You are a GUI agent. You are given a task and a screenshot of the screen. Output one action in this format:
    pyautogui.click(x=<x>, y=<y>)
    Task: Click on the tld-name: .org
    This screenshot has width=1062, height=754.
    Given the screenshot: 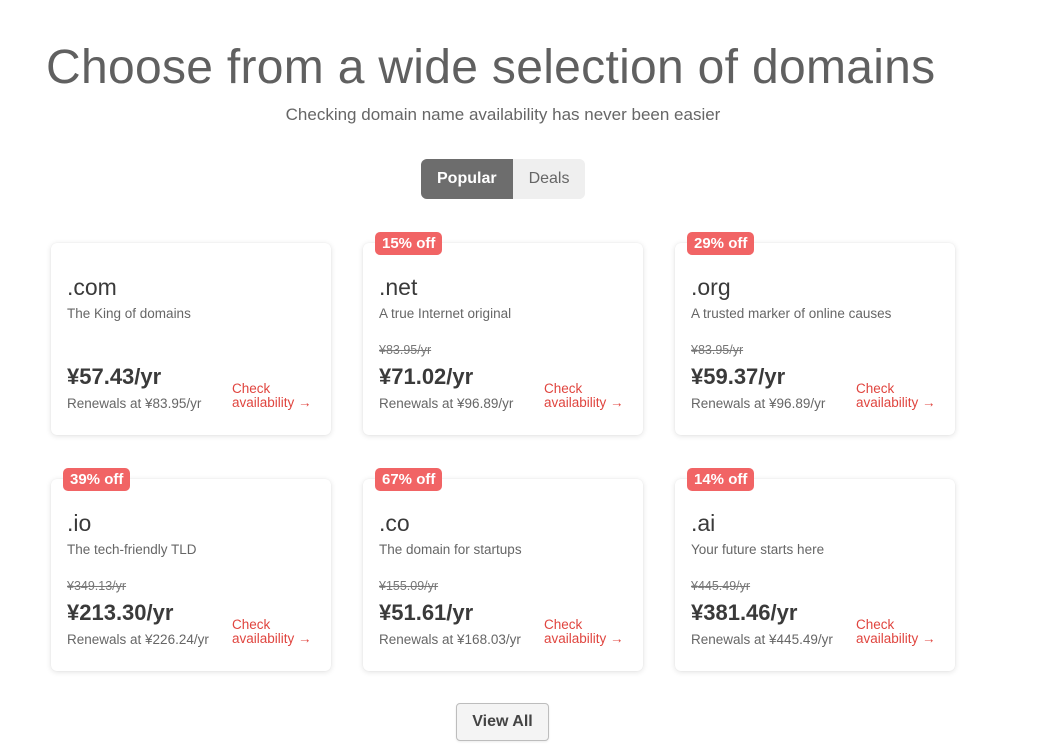 What is the action you would take?
    pyautogui.click(x=711, y=287)
    